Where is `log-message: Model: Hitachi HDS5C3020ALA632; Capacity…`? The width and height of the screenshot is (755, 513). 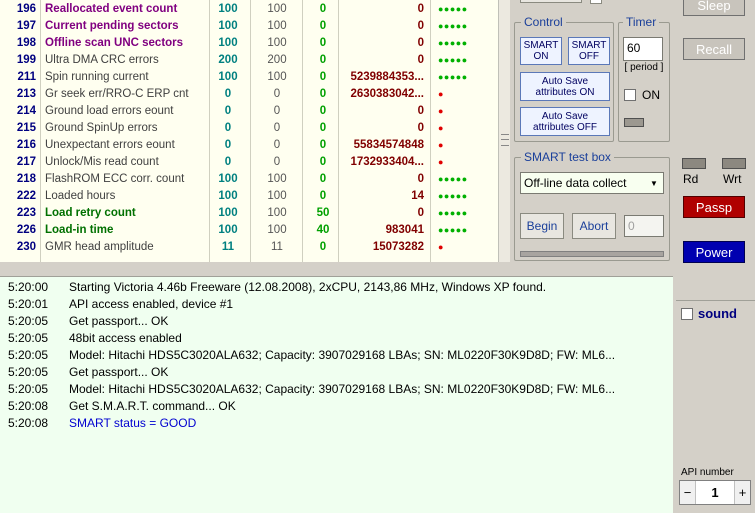
log-message: Model: Hitachi HDS5C3020ALA632; Capacity… is located at coordinates (342, 389).